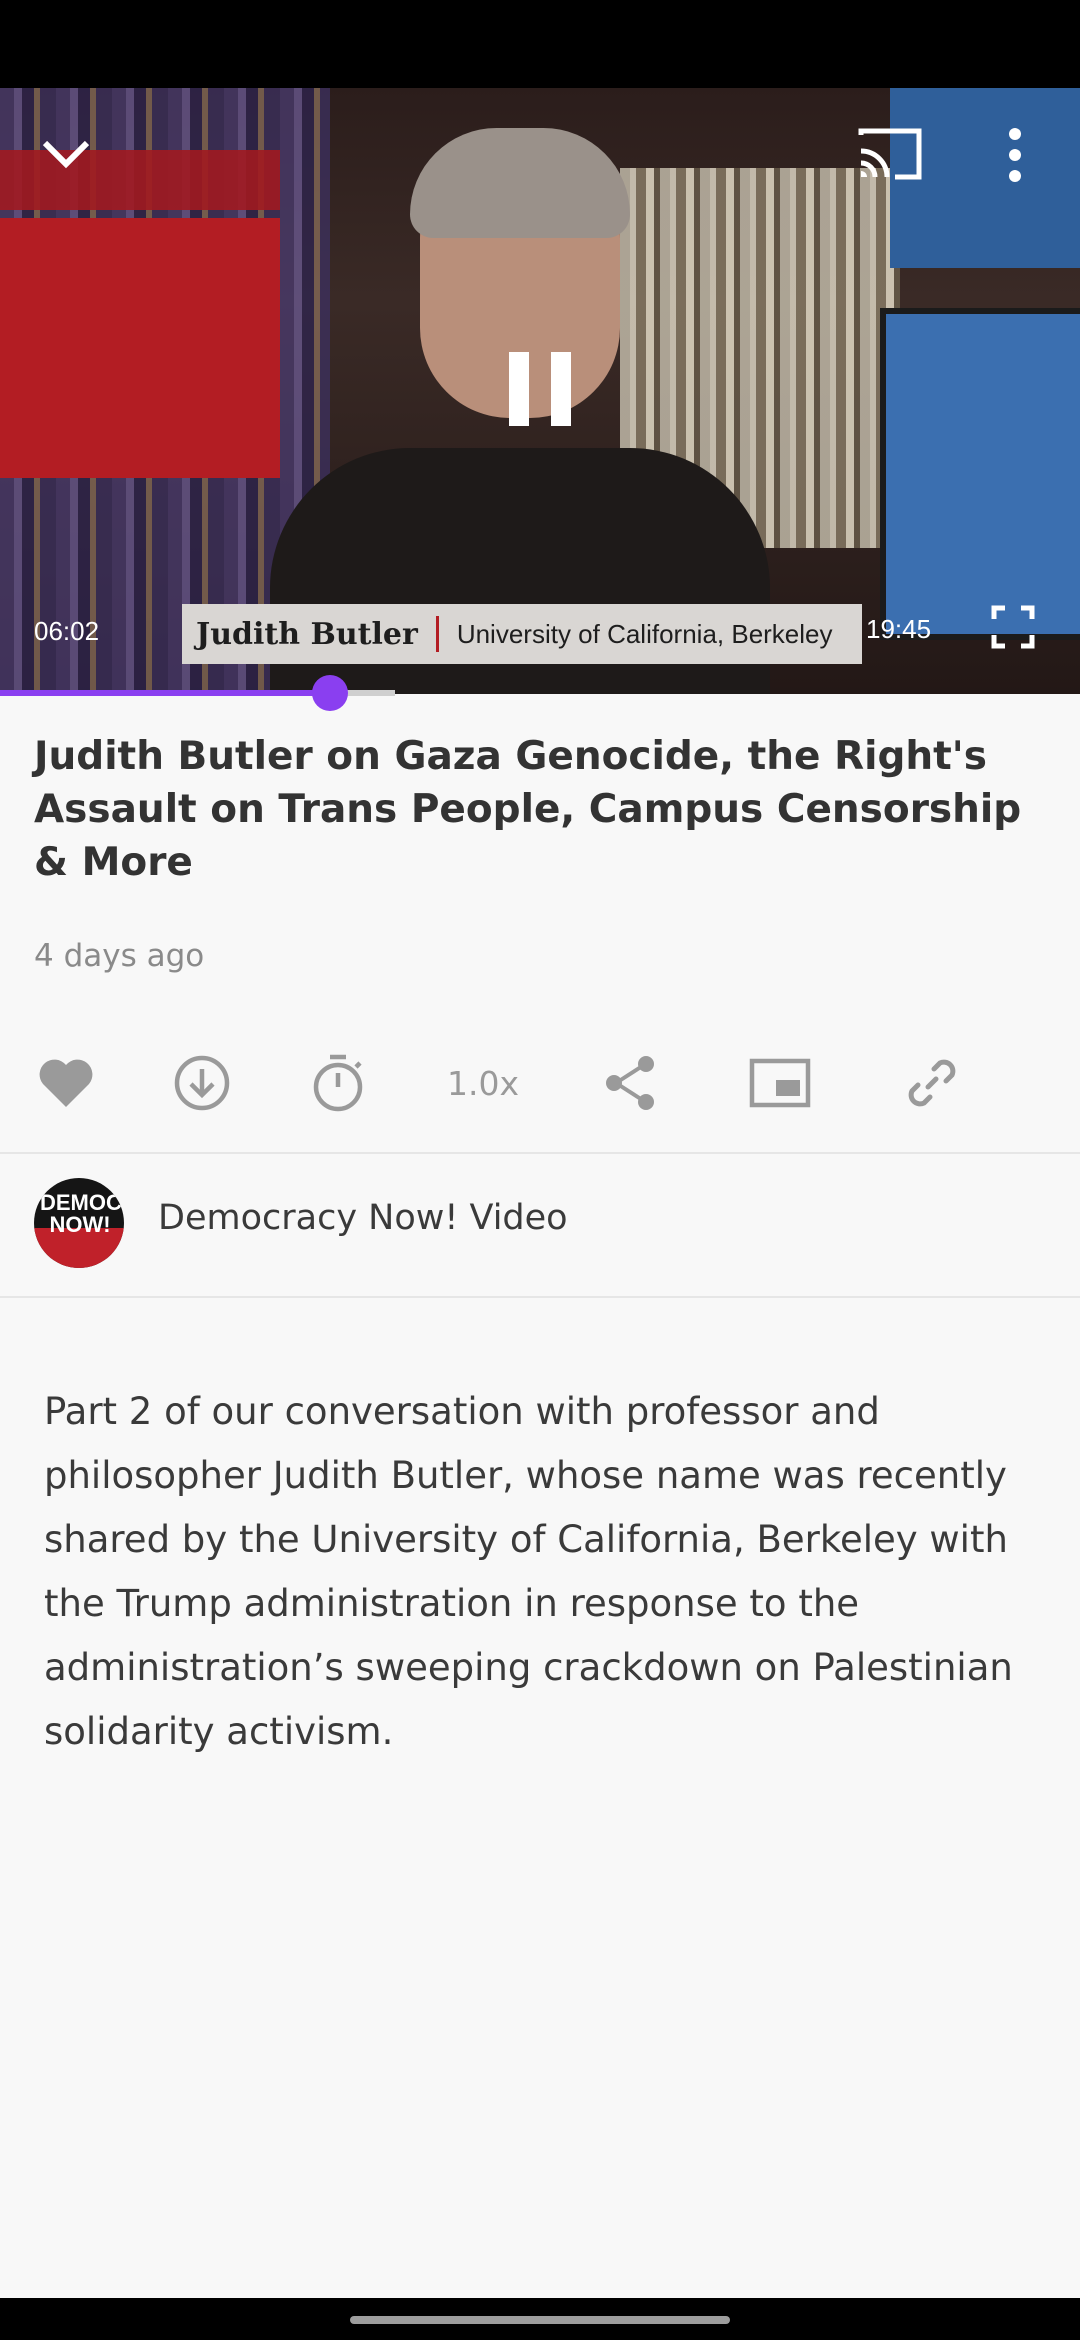 This screenshot has width=1080, height=2340. What do you see at coordinates (67, 631) in the screenshot?
I see `elapsed-time: 06:02` at bounding box center [67, 631].